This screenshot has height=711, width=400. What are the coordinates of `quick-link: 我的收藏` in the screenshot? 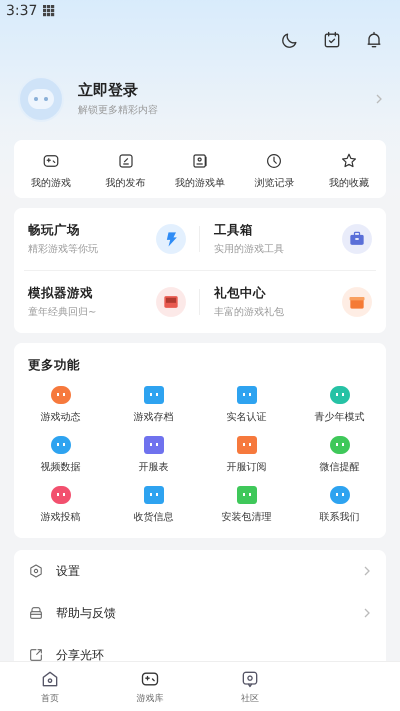 It's located at (348, 183).